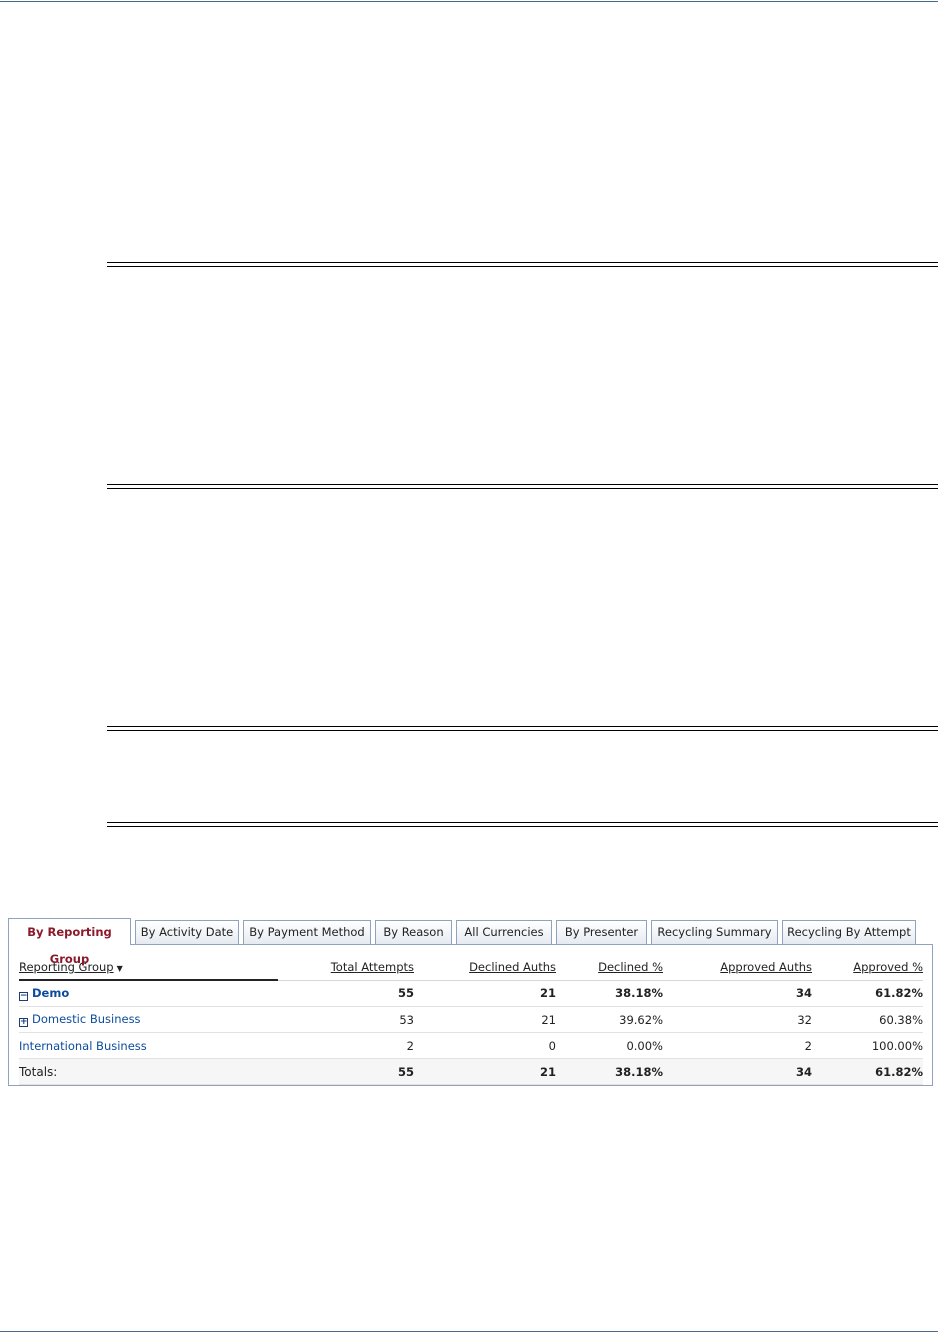 The image size is (938, 1333). I want to click on tab-by-reason: By Reason, so click(413, 932).